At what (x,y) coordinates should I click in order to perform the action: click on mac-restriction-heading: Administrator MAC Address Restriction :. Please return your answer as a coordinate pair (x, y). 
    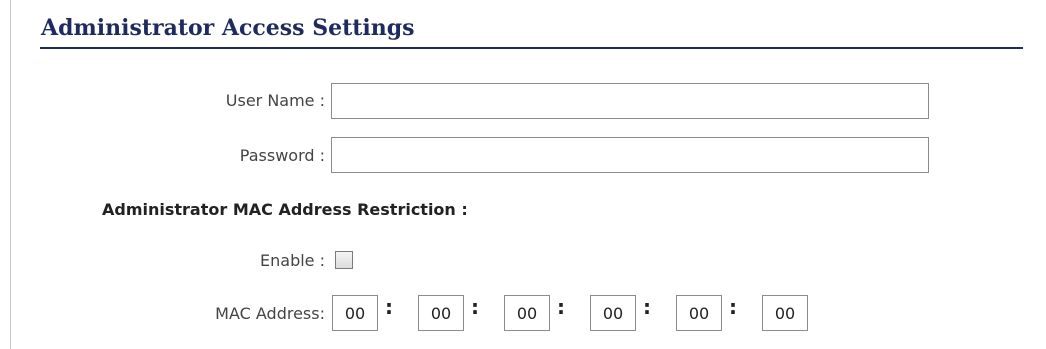
    Looking at the image, I should click on (285, 209).